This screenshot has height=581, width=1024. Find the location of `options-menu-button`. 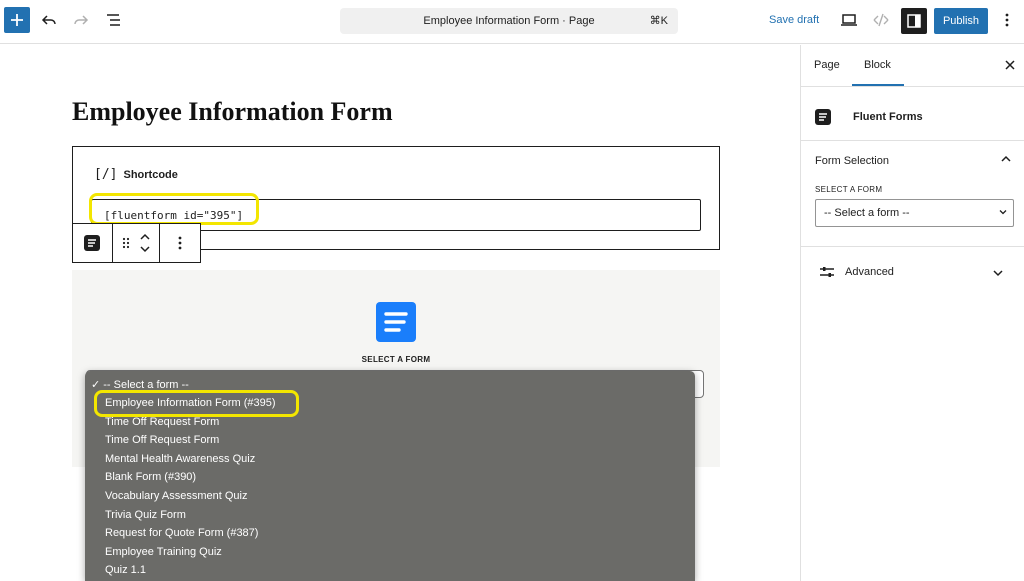

options-menu-button is located at coordinates (1007, 20).